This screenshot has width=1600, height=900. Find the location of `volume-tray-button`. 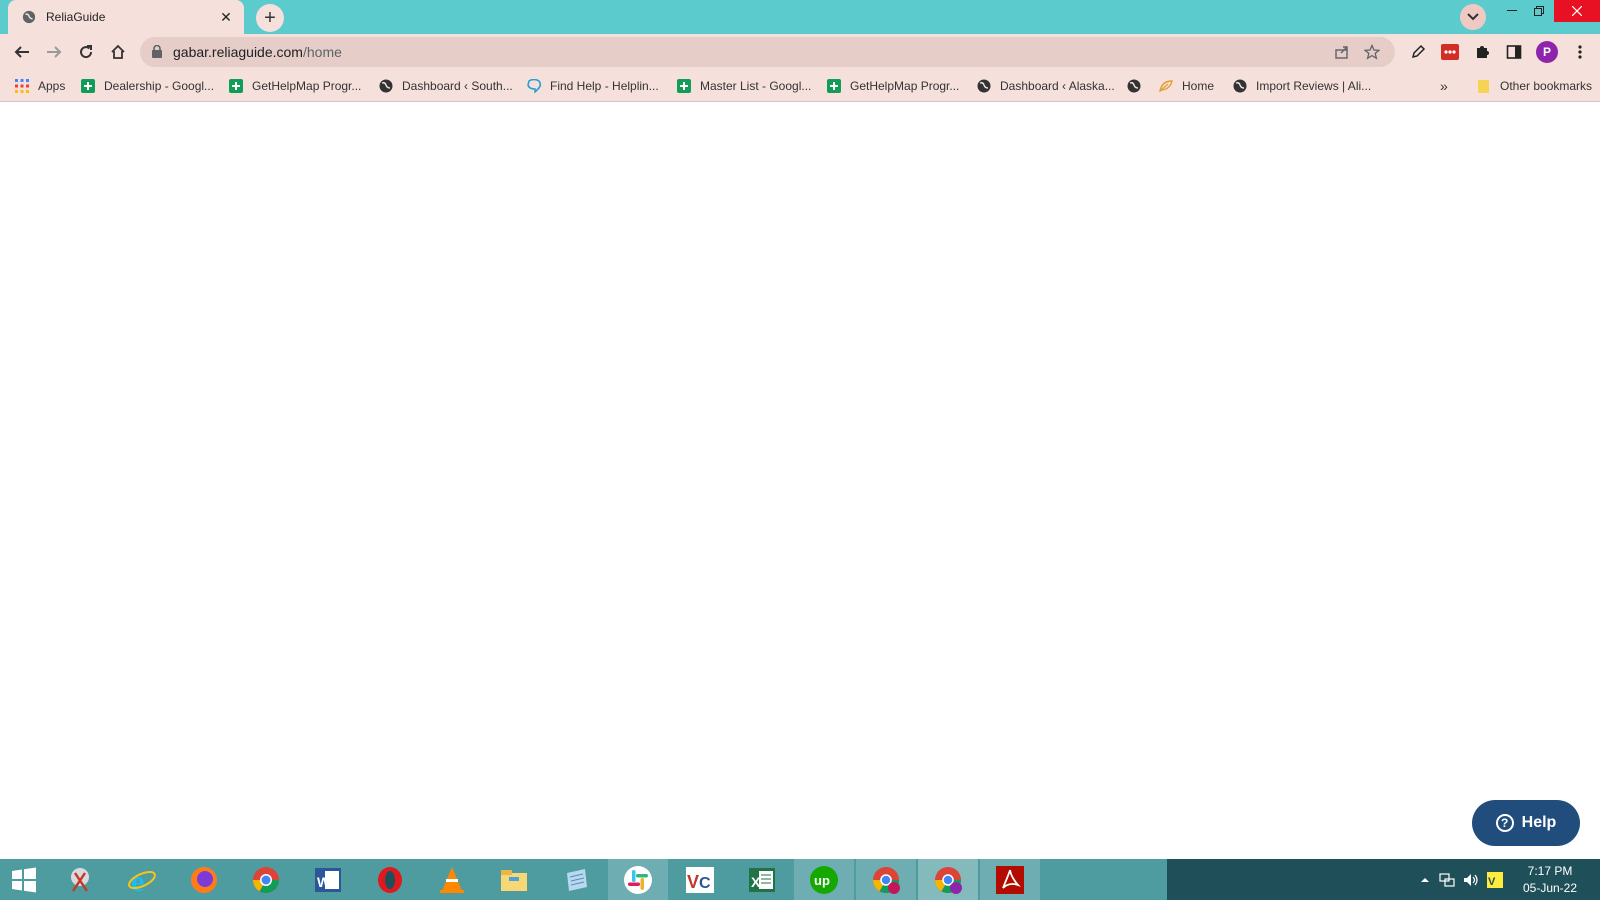

volume-tray-button is located at coordinates (1471, 879).